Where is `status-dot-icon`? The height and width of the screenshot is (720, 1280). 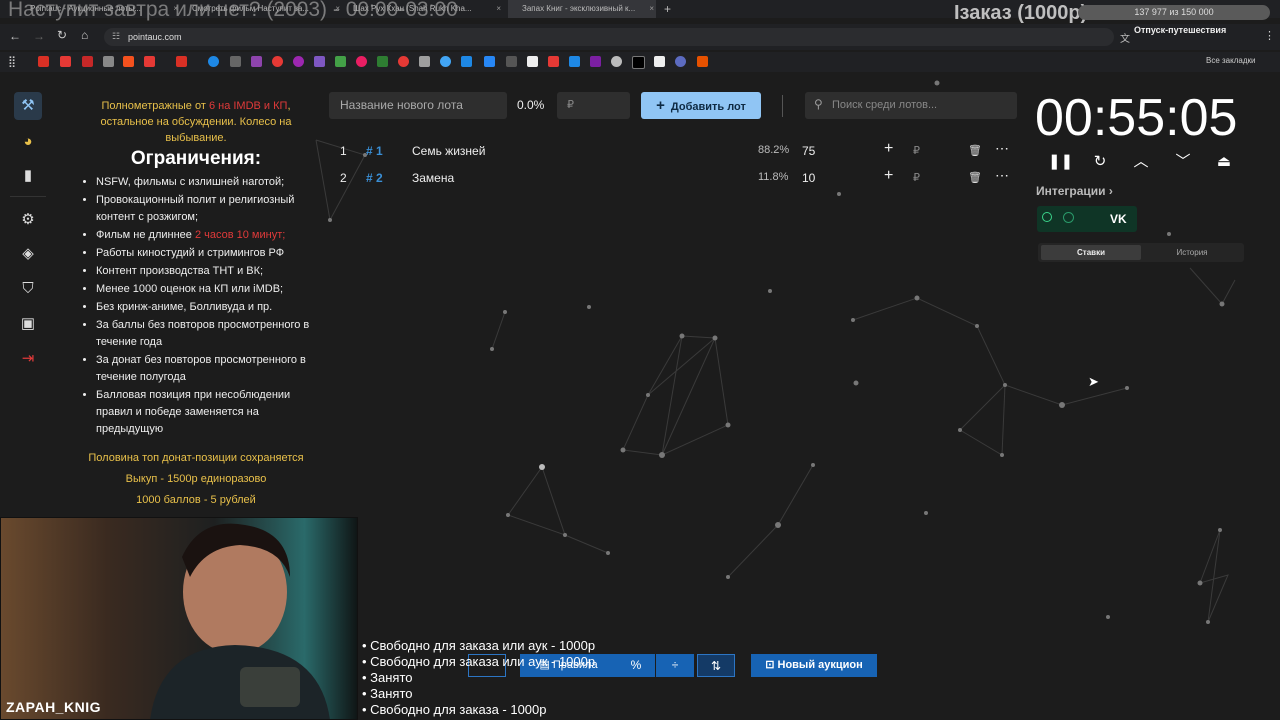
status-dot-icon is located at coordinates (1047, 217).